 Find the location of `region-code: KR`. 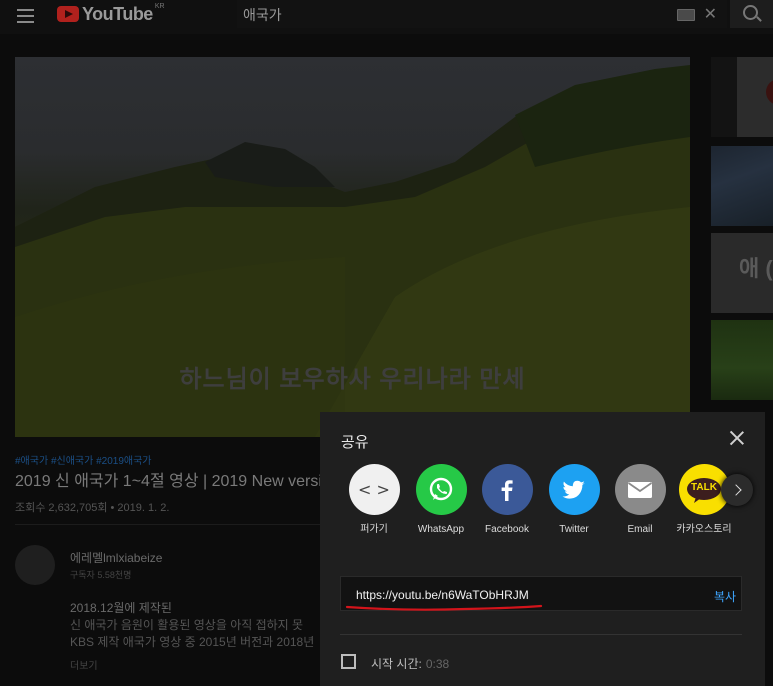

region-code: KR is located at coordinates (159, 6).